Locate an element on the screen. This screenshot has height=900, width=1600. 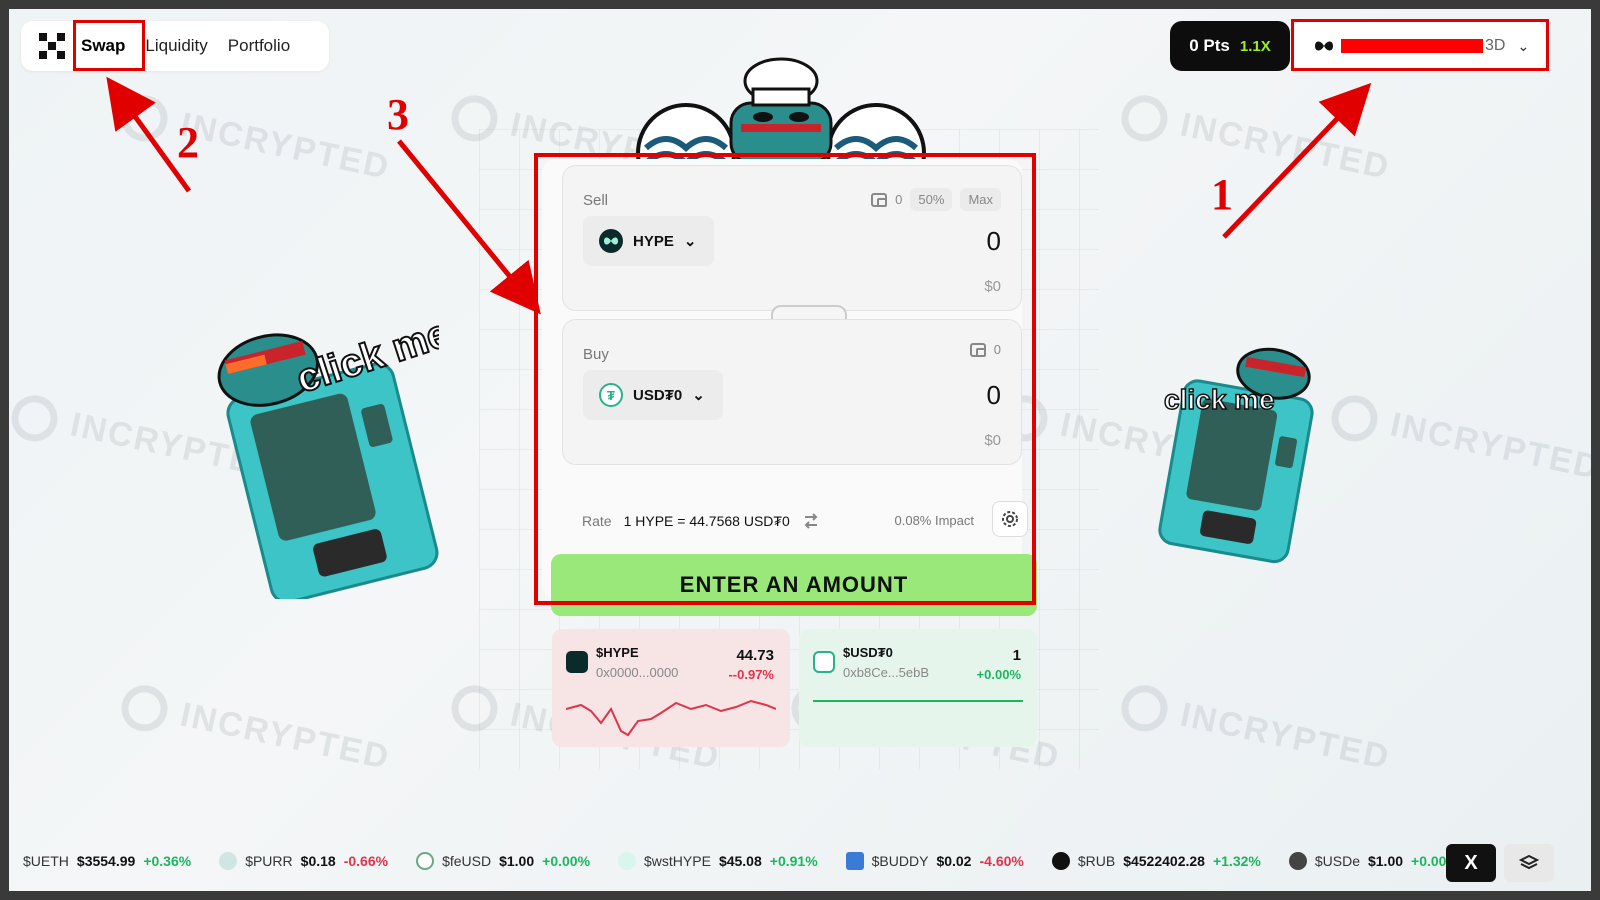
ticker-change: +0.00 is located at coordinates (1429, 861).